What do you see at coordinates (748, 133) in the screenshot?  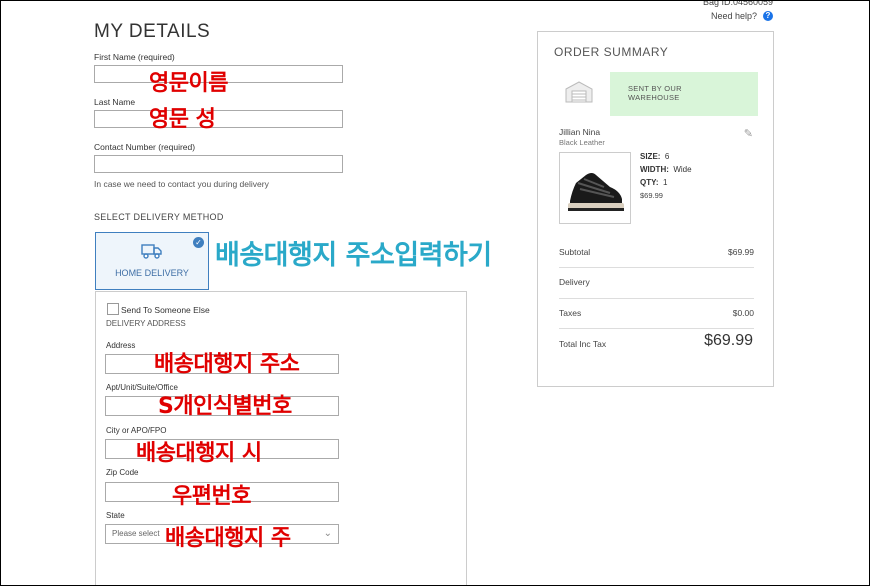 I see `edit-pencil-icon: ✎` at bounding box center [748, 133].